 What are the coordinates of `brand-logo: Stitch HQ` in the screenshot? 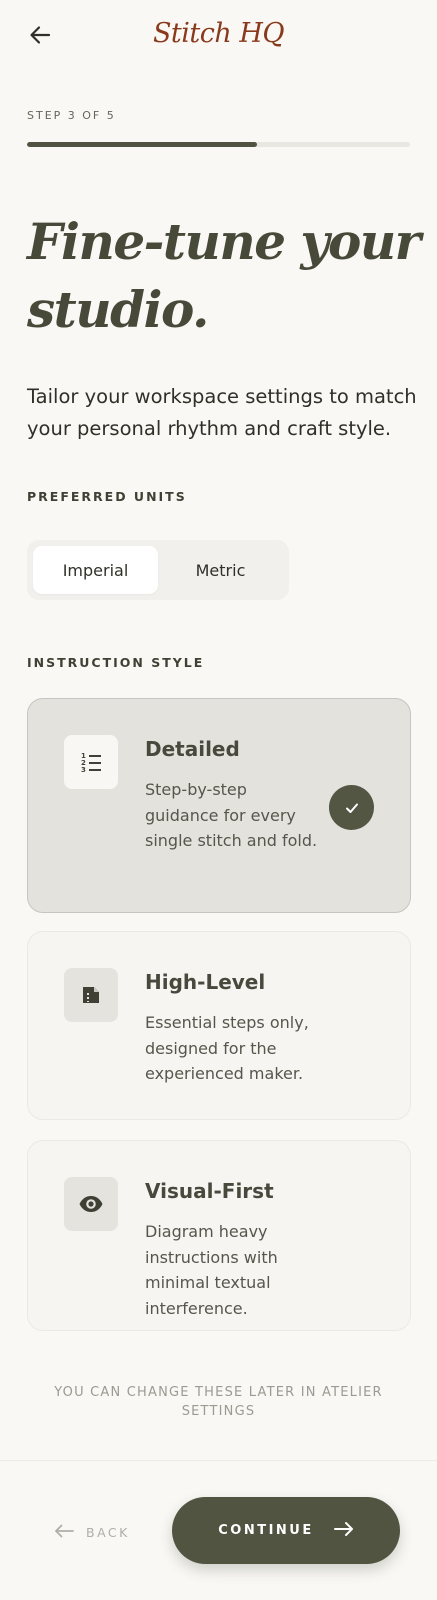 It's located at (218, 33).